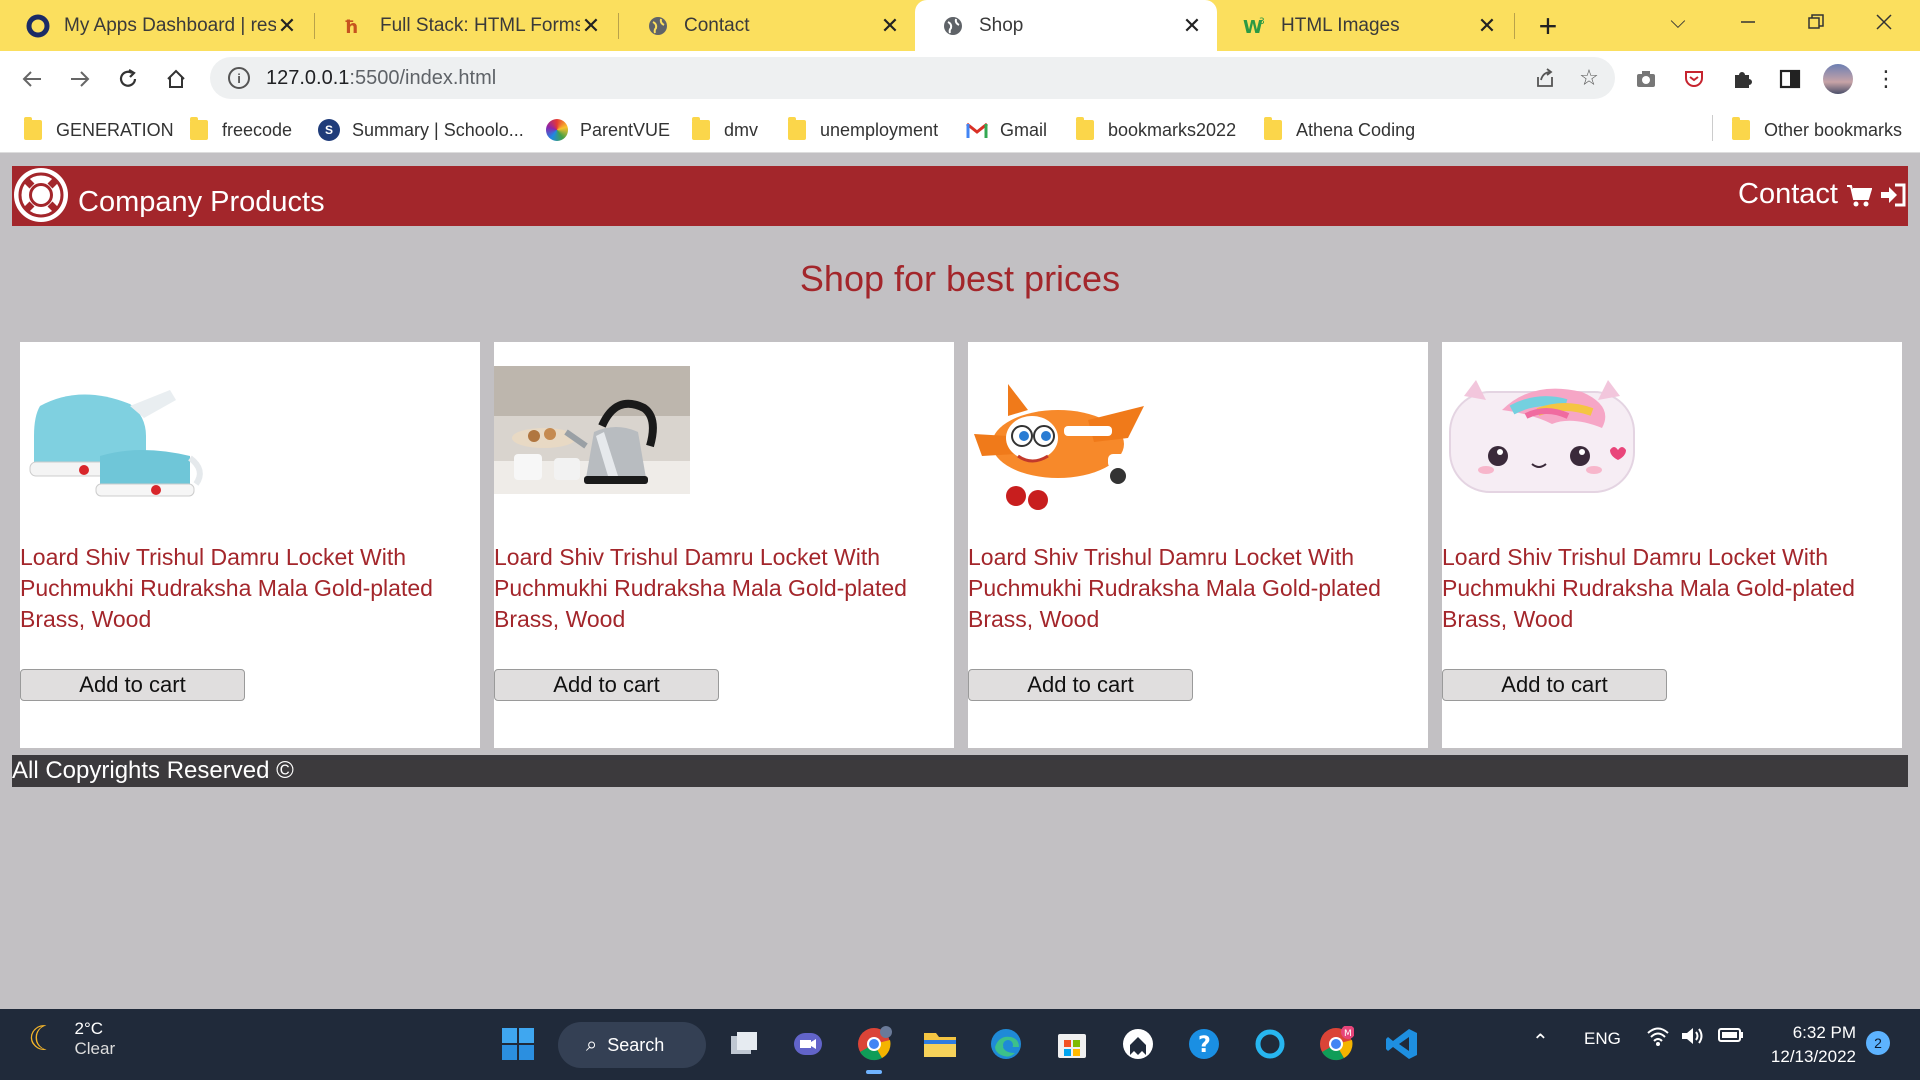 Image resolution: width=1920 pixels, height=1080 pixels. Describe the element at coordinates (725, 130) in the screenshot. I see `bookmark-dmv: dmv` at that location.